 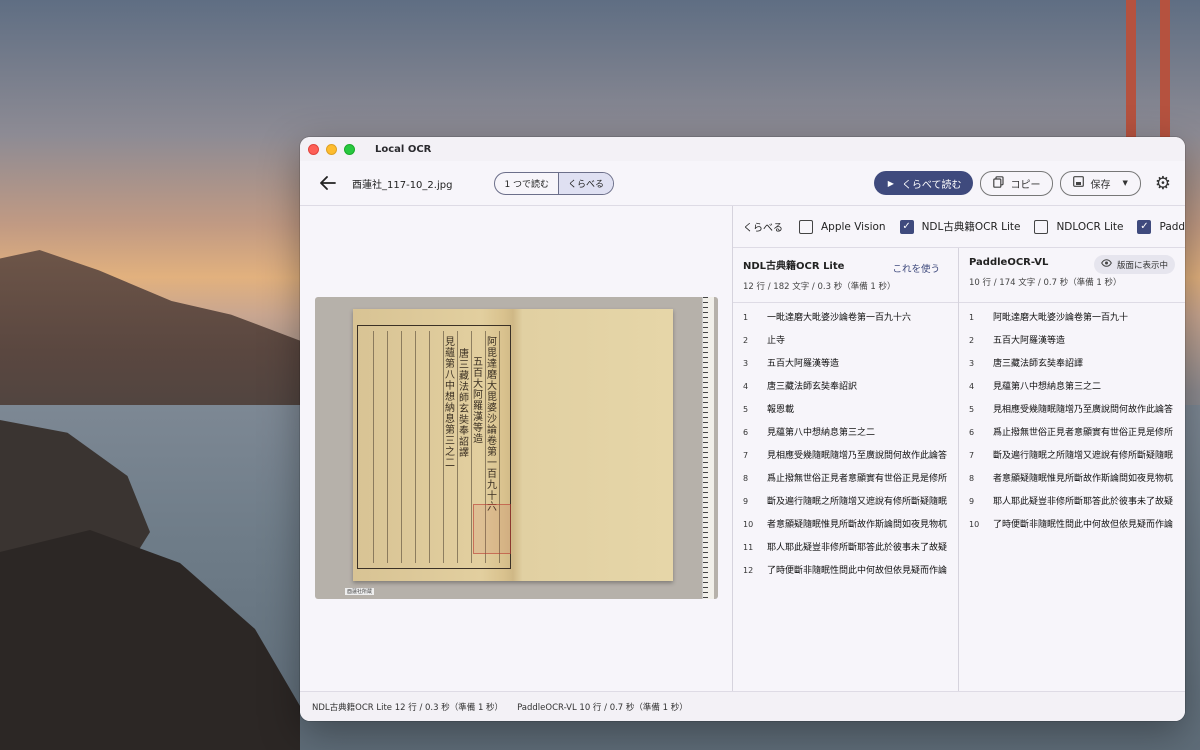 I want to click on line-number: 5, so click(x=972, y=409).